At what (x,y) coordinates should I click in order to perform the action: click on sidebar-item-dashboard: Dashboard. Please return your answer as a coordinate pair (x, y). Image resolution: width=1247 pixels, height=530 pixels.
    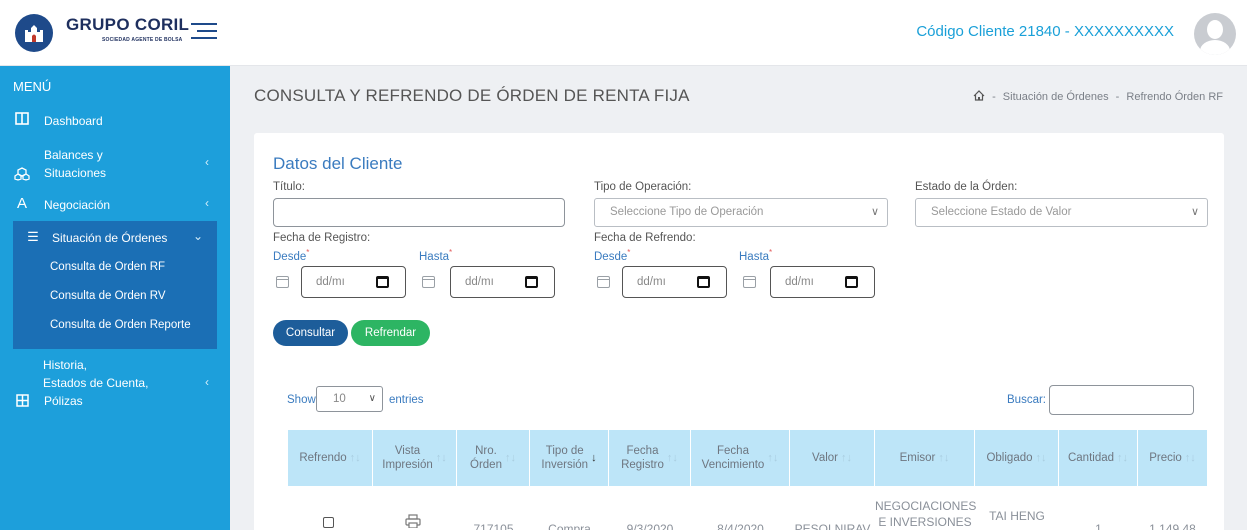
    Looking at the image, I should click on (115, 122).